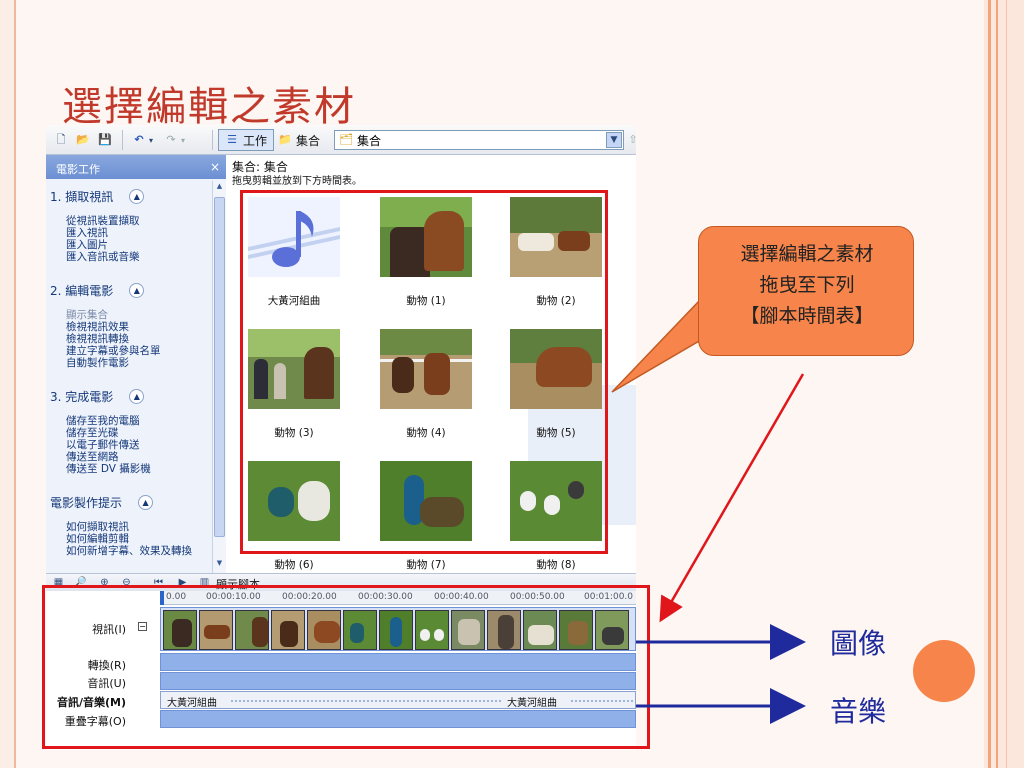  I want to click on decorative-circle, so click(944, 671).